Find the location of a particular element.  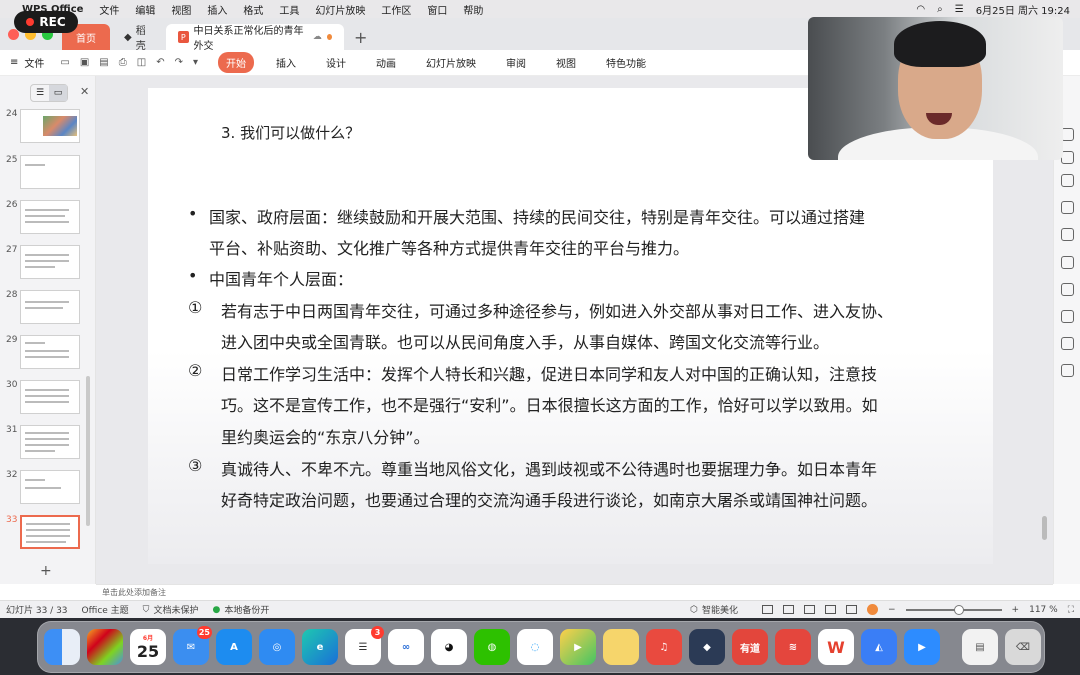

tab-document: P 中日关系正常化后的青年外交 ☁ is located at coordinates (255, 38).